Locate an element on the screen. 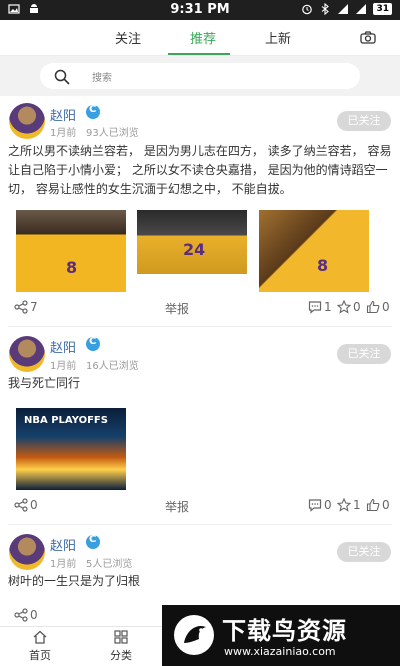 This screenshot has height=666, width=400. star-count: 0 is located at coordinates (357, 307).